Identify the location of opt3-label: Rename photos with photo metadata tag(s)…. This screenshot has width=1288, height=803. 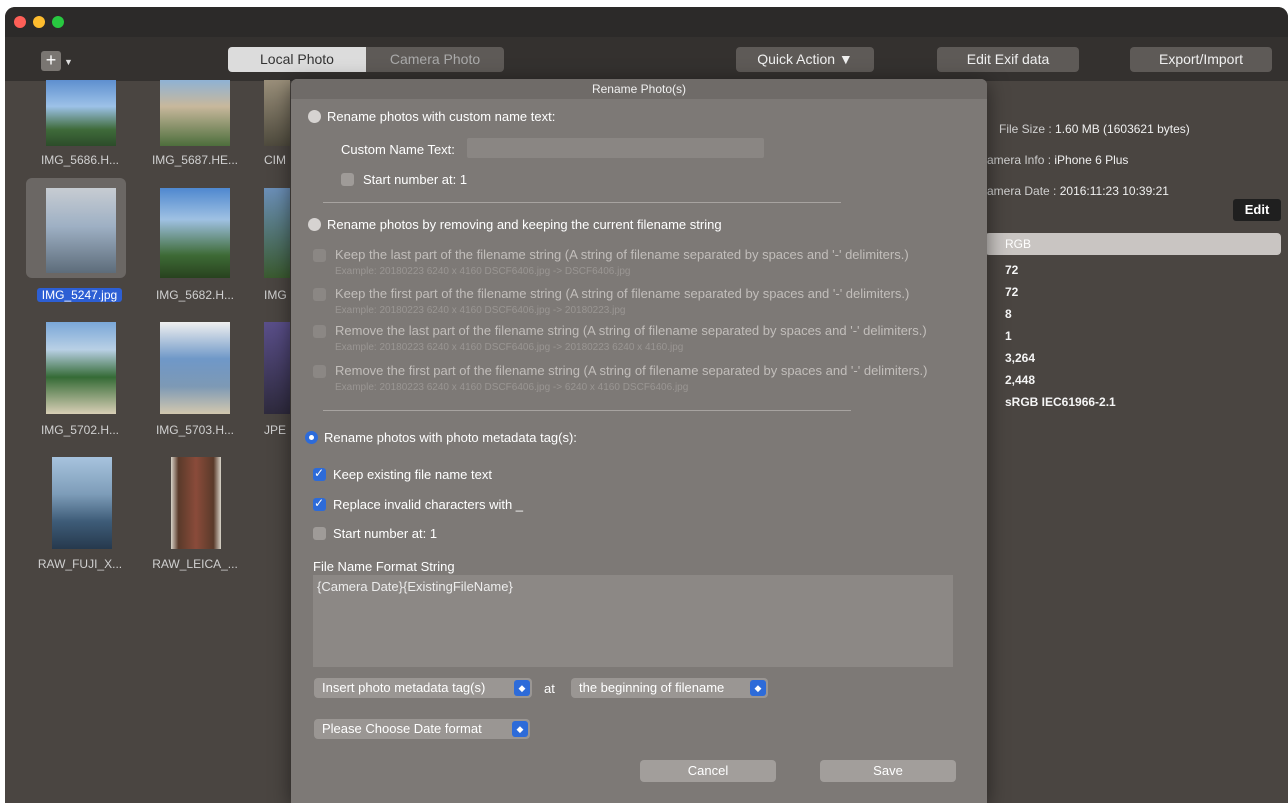
(450, 437).